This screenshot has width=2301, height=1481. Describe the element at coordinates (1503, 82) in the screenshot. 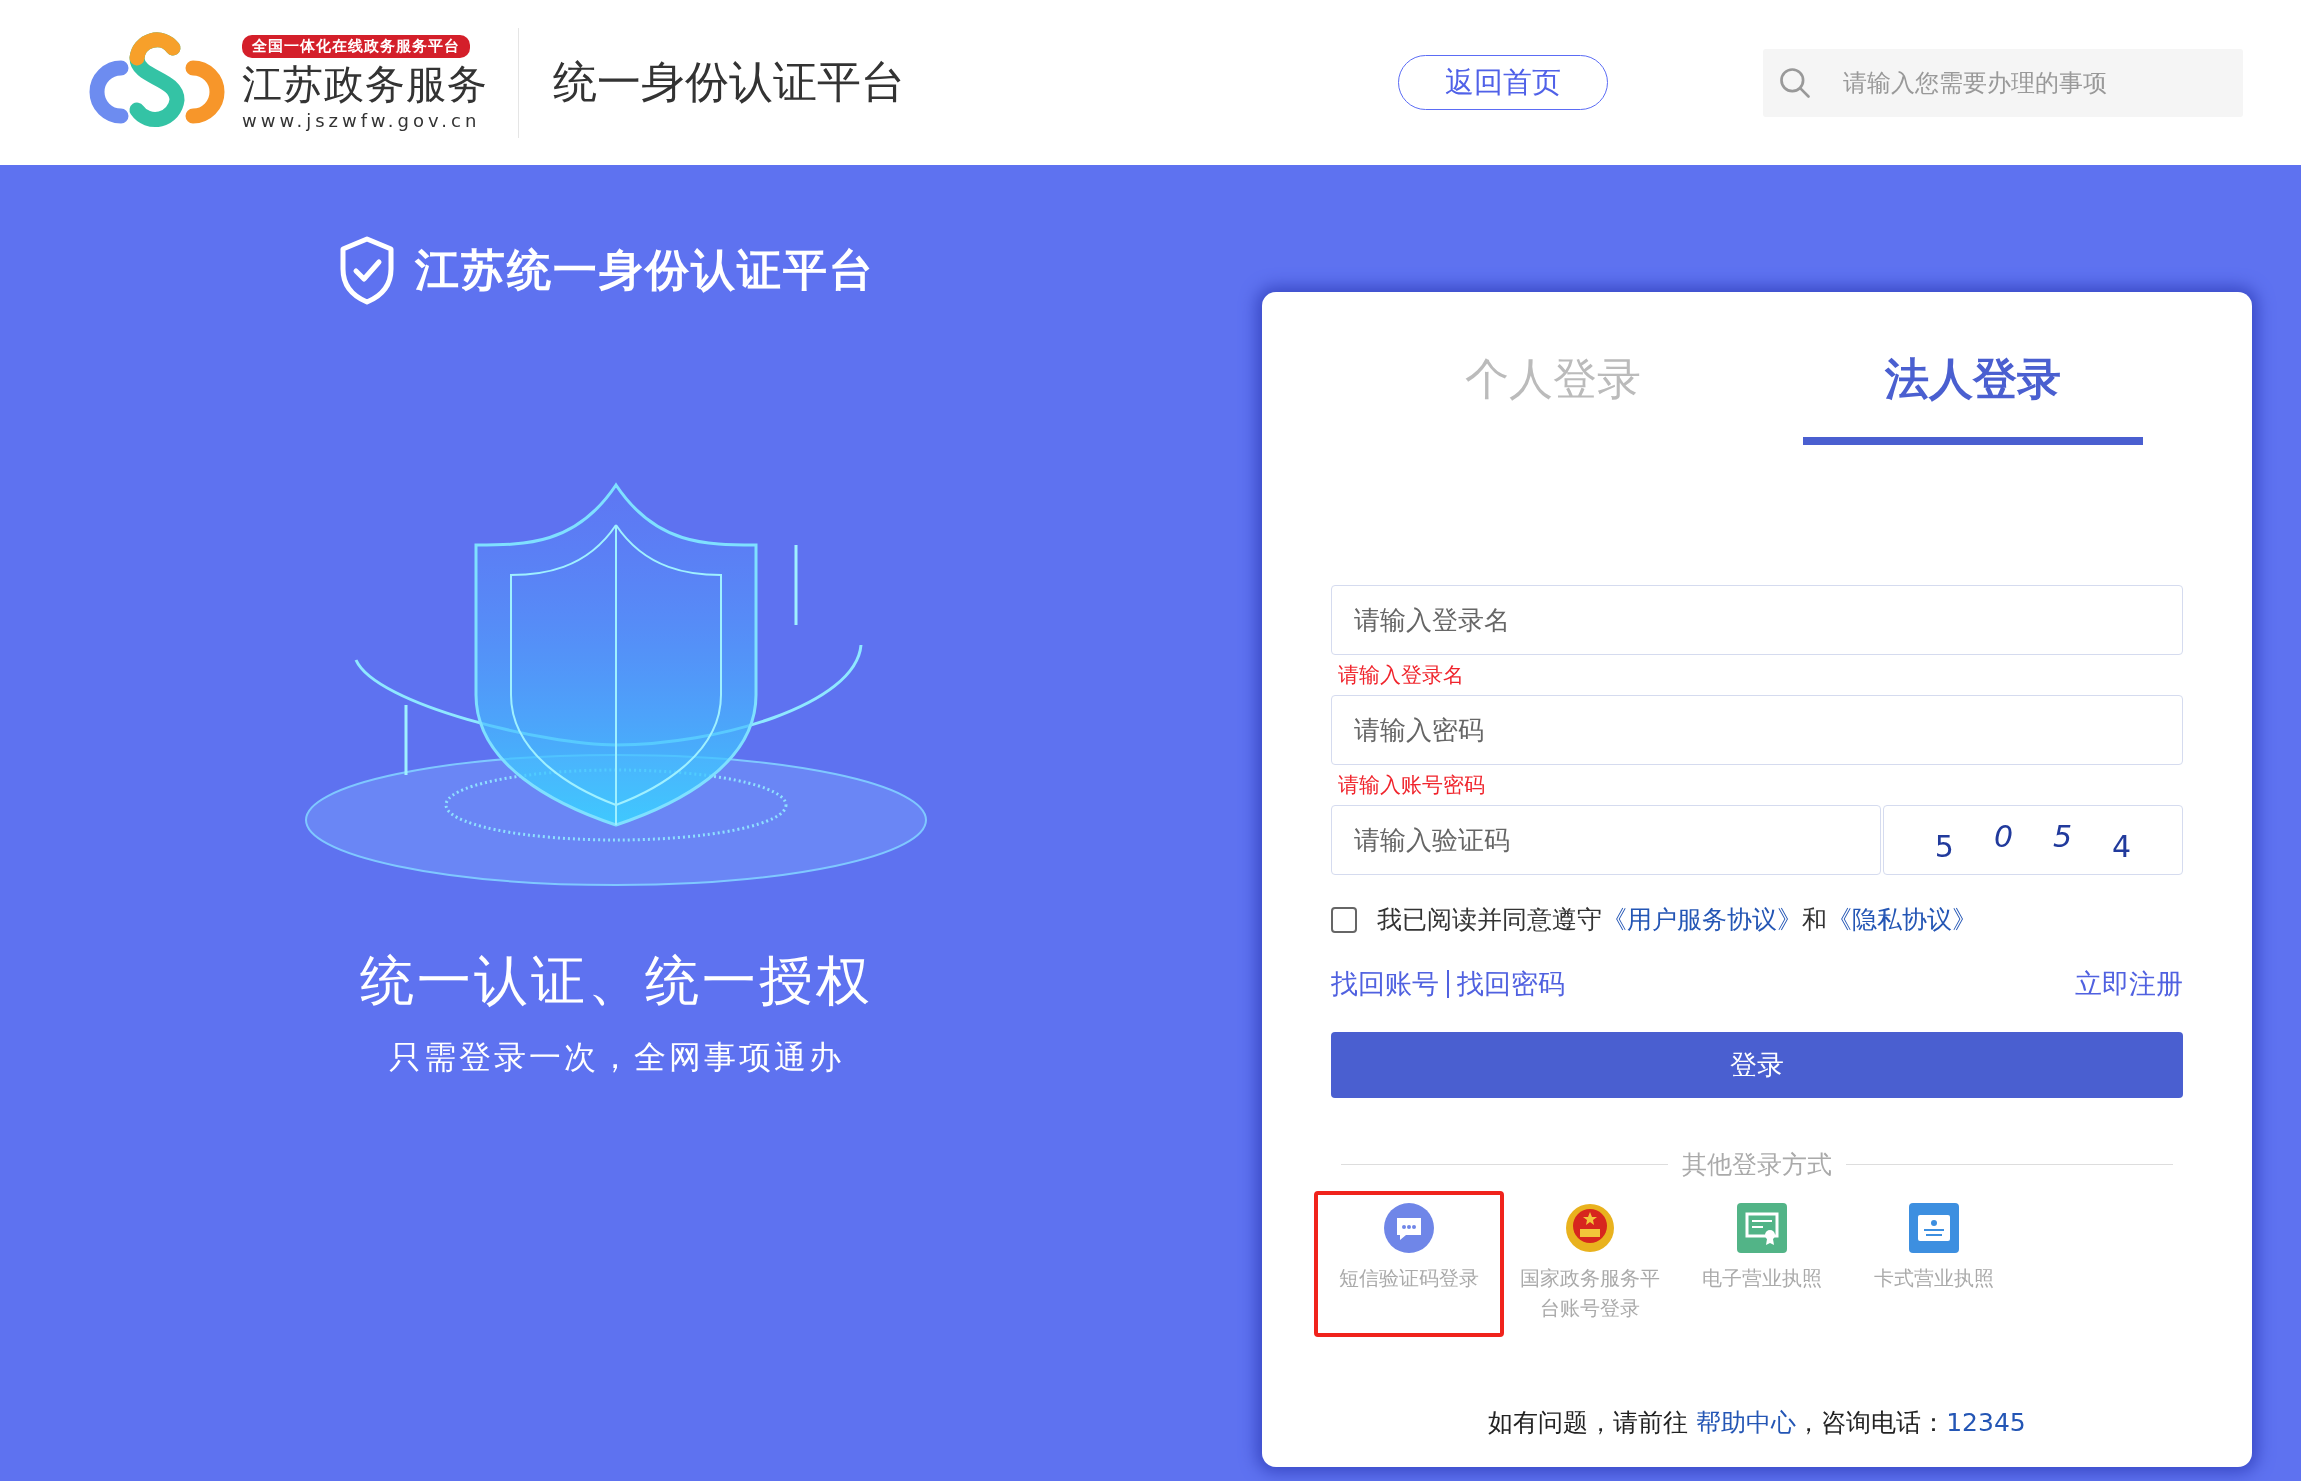

I see `home-button: 返回首页` at that location.